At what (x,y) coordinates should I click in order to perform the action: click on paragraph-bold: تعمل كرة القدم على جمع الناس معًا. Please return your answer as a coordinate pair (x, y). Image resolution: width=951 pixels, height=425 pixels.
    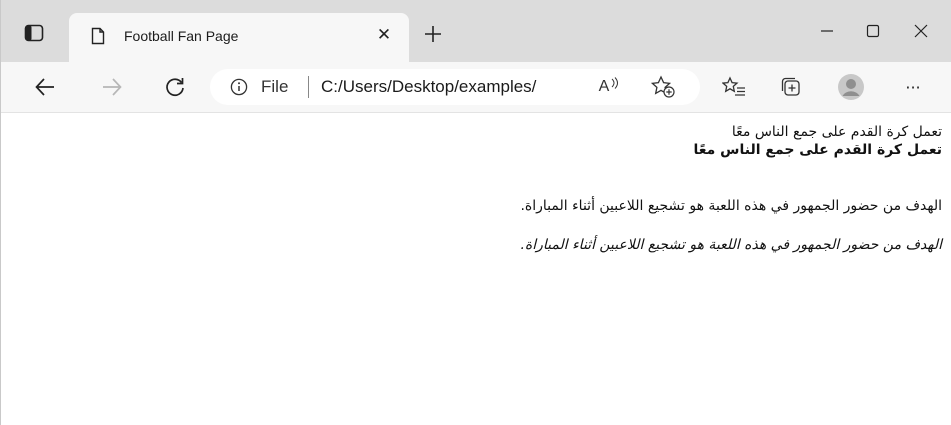
    Looking at the image, I should click on (817, 150).